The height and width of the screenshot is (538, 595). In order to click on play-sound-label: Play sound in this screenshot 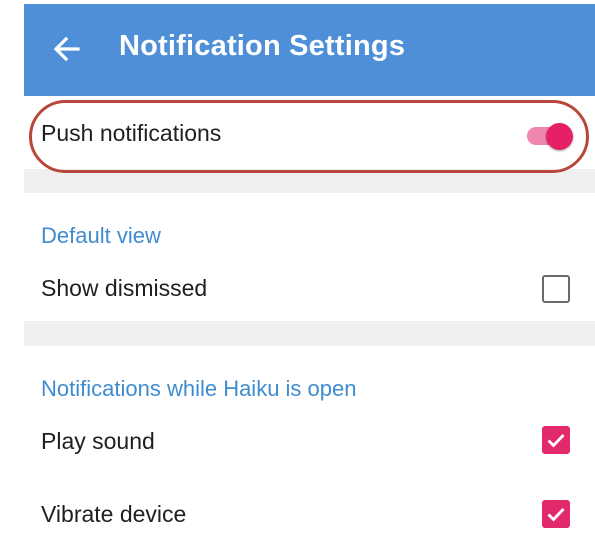, I will do `click(98, 441)`.